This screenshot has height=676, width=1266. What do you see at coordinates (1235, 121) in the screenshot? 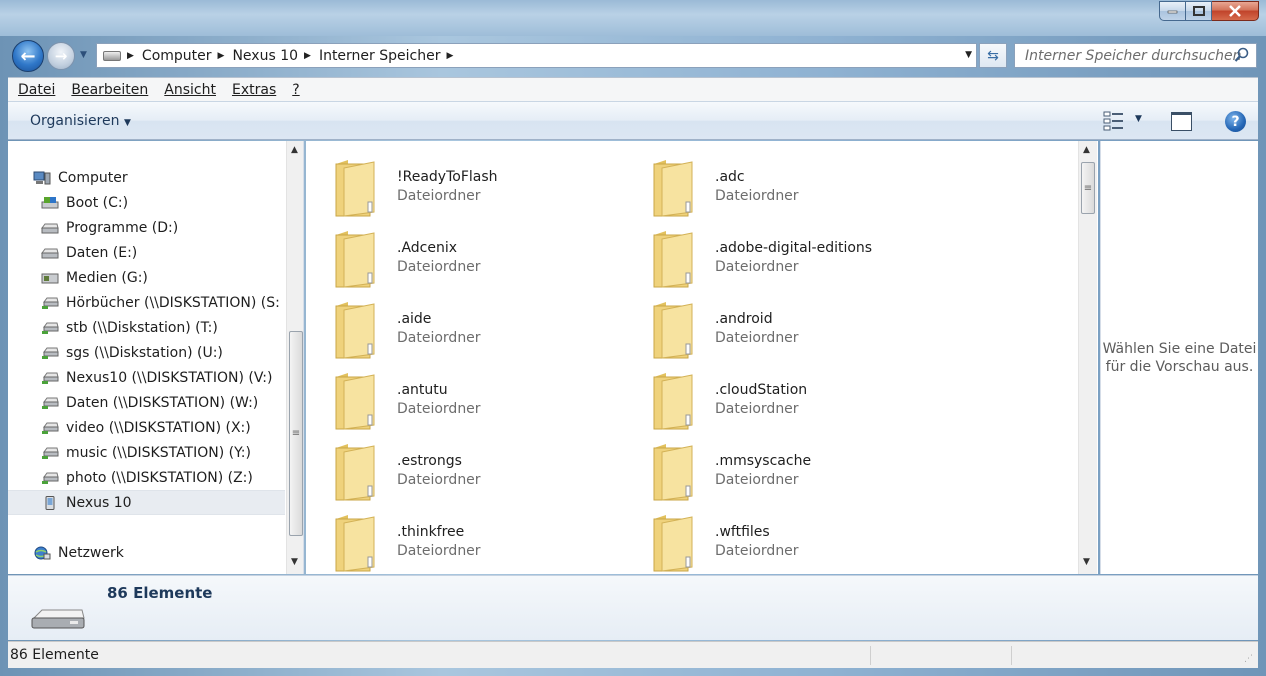
I see `help-icon: ?` at bounding box center [1235, 121].